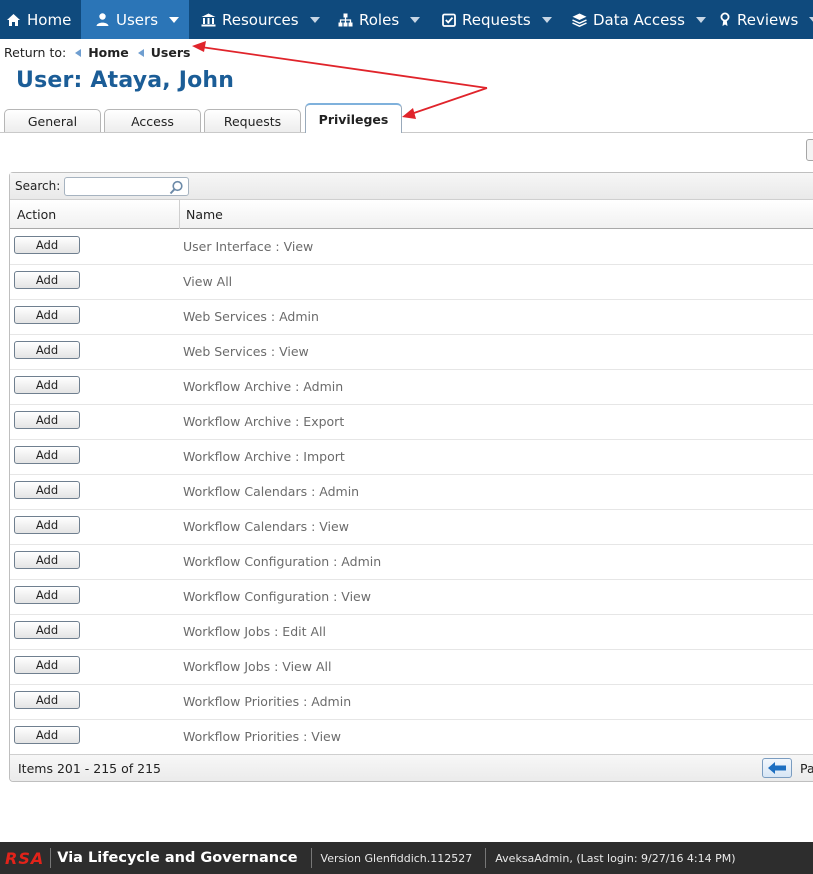 The height and width of the screenshot is (874, 813). I want to click on privilege-name: Workflow Priorities : Admin, so click(267, 701).